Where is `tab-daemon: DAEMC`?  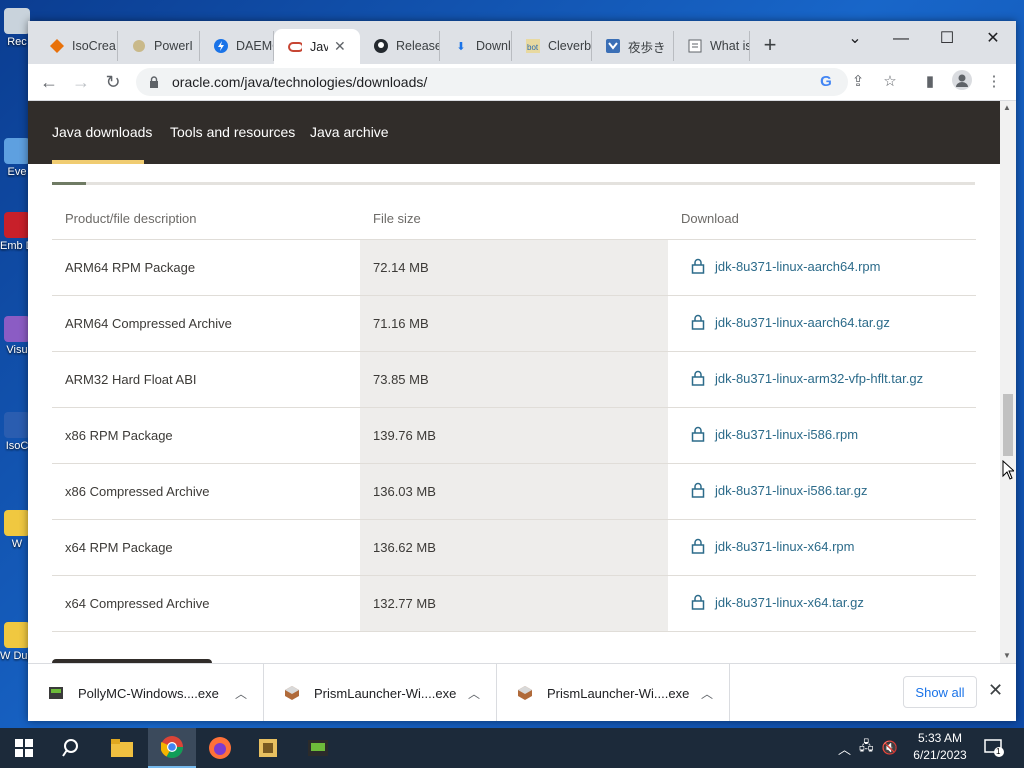
tab-daemon: DAEMC is located at coordinates (237, 46).